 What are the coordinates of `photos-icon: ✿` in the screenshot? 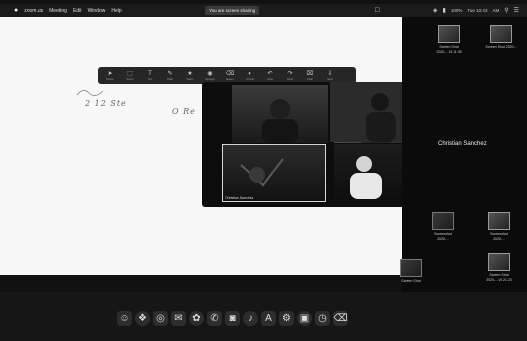 It's located at (196, 318).